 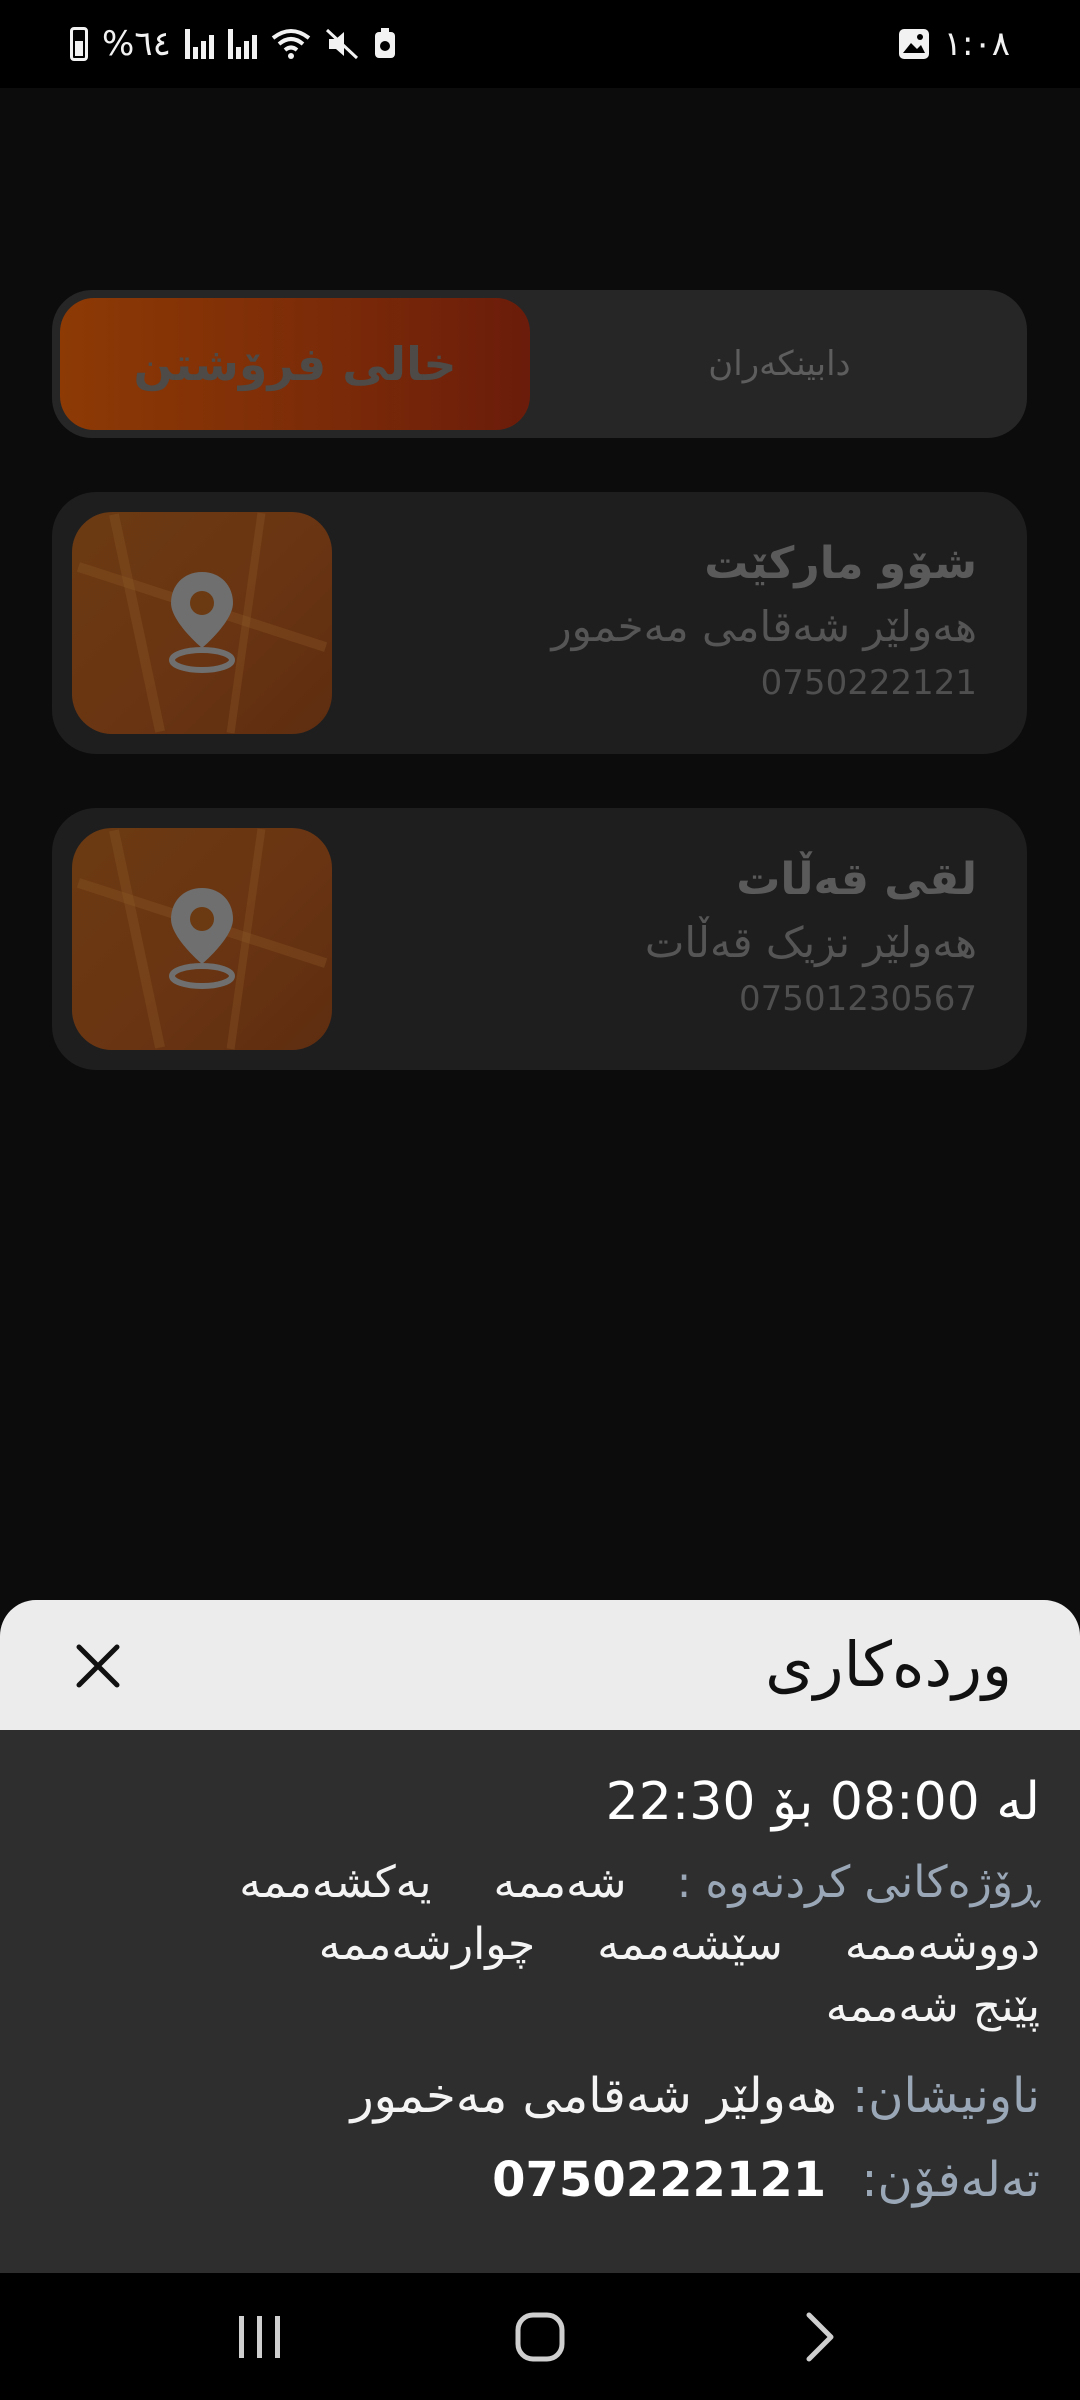 I want to click on tab-suppliers-label: دابینکەران, so click(x=779, y=364).